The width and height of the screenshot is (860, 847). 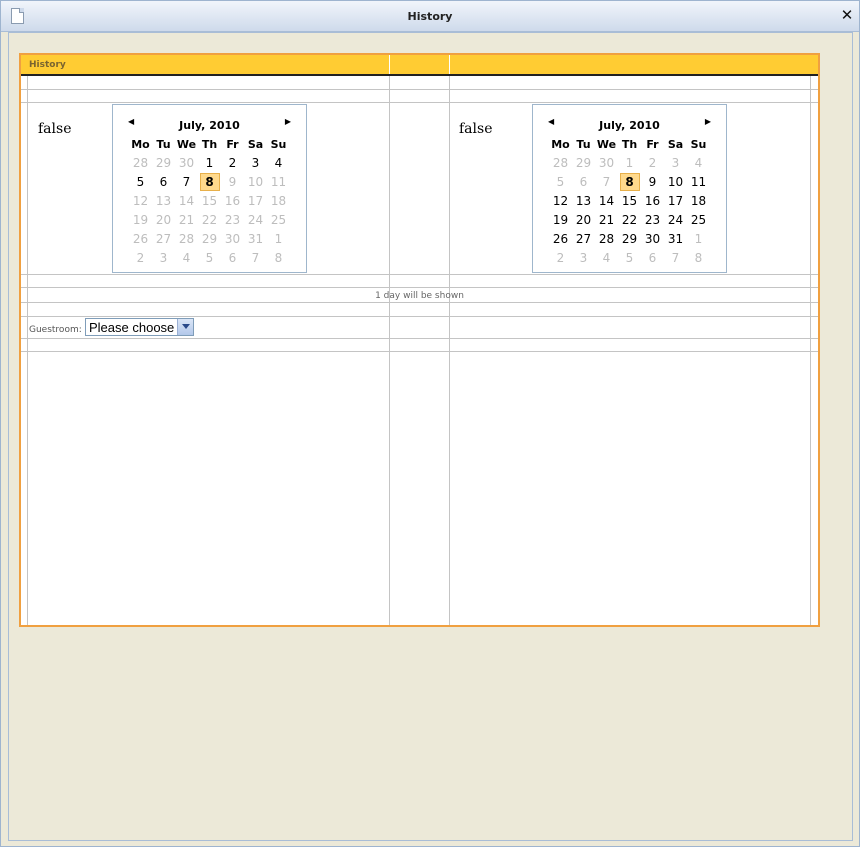 I want to click on close-icon: ✕, so click(x=847, y=15).